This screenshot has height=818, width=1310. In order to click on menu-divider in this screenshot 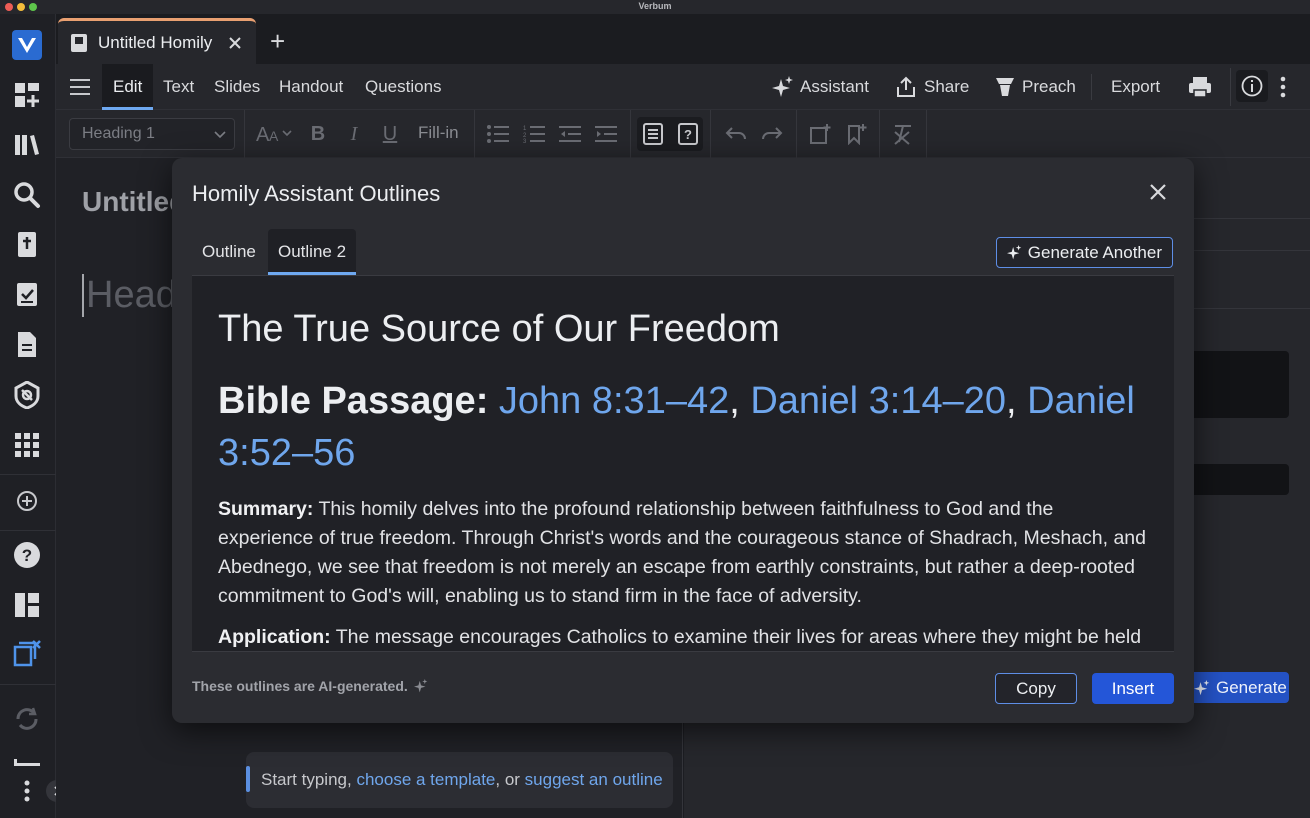, I will do `click(1230, 87)`.